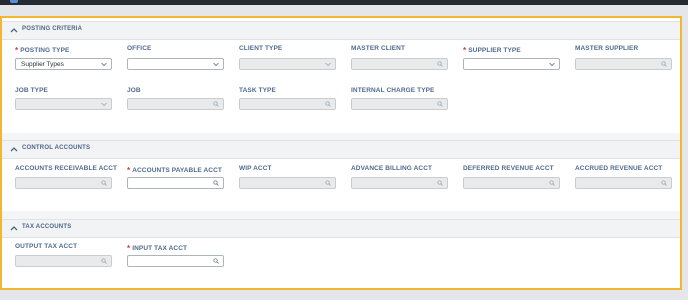  What do you see at coordinates (287, 104) in the screenshot?
I see `task-type-lookup` at bounding box center [287, 104].